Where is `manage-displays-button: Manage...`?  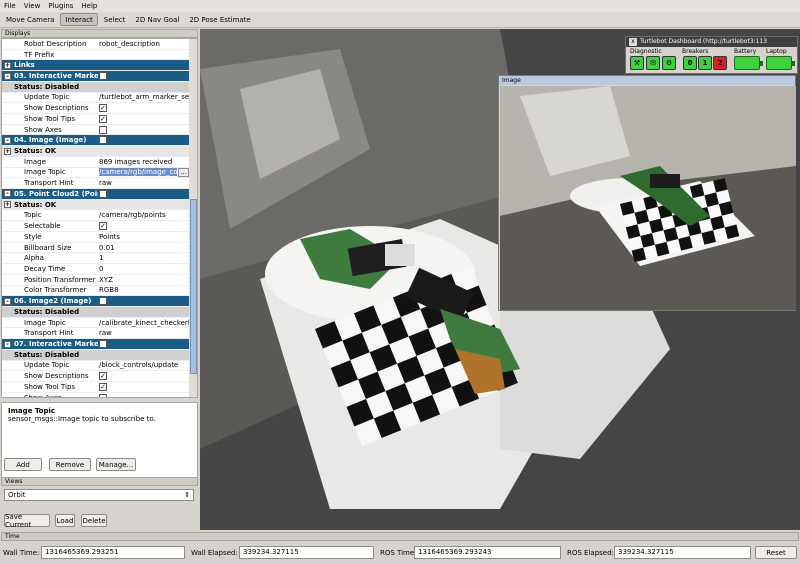
manage-displays-button: Manage... is located at coordinates (116, 464).